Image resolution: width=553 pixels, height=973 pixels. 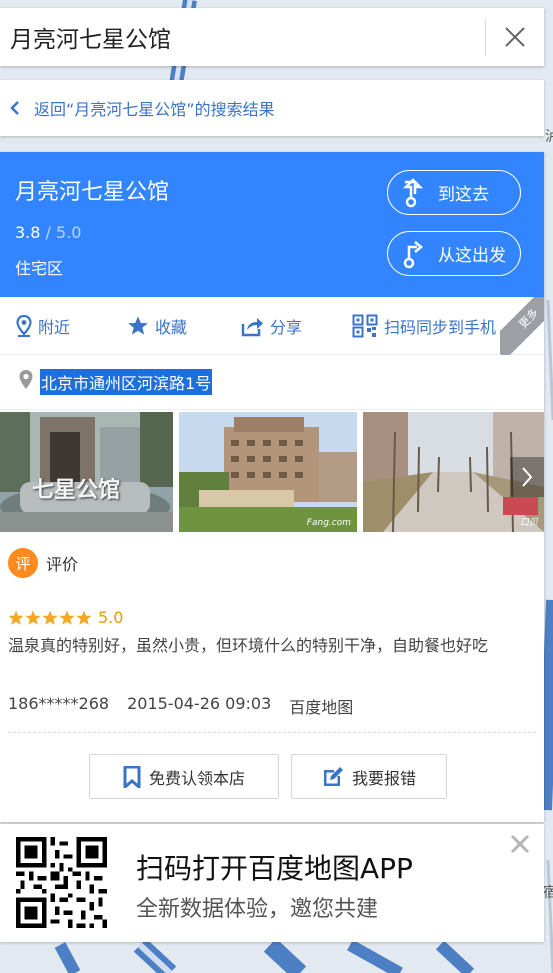 I want to click on search-bar, so click(x=272, y=37).